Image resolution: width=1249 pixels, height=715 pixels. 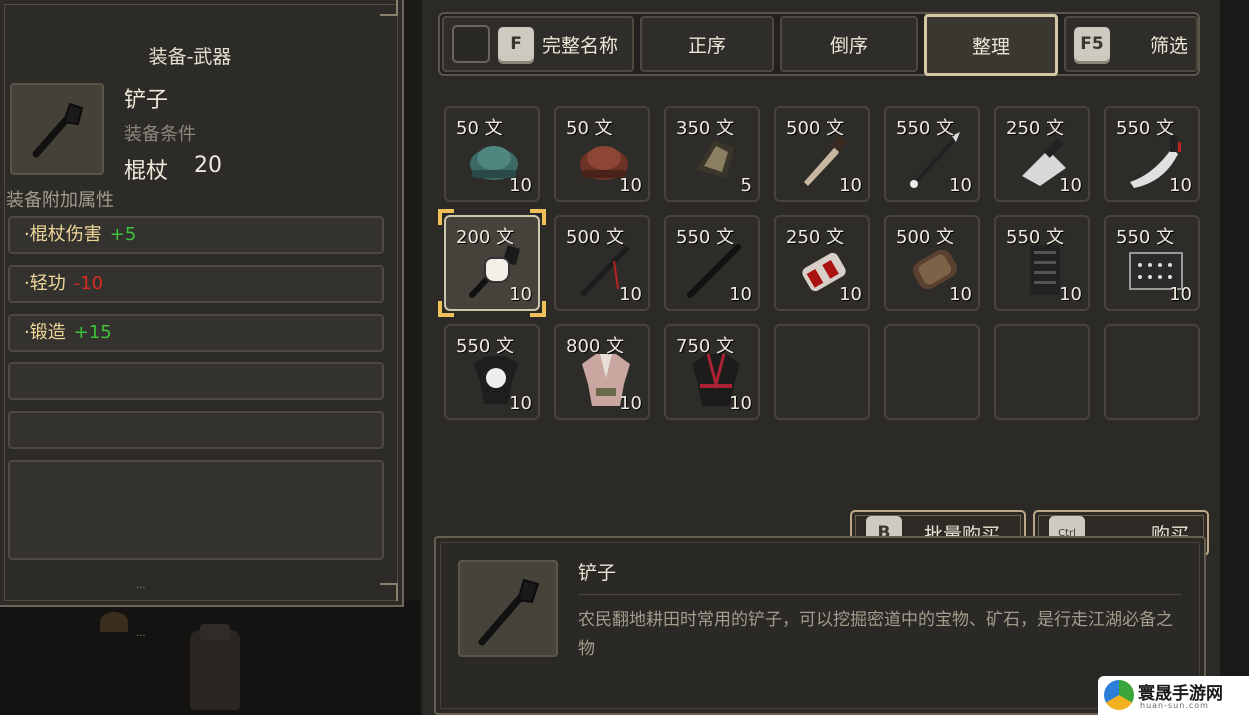 What do you see at coordinates (114, 622) in the screenshot?
I see `lamp-icon` at bounding box center [114, 622].